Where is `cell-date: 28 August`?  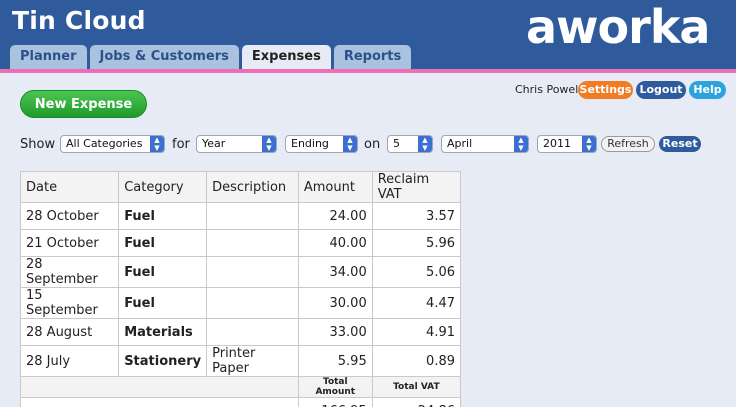
cell-date: 28 August is located at coordinates (69, 332).